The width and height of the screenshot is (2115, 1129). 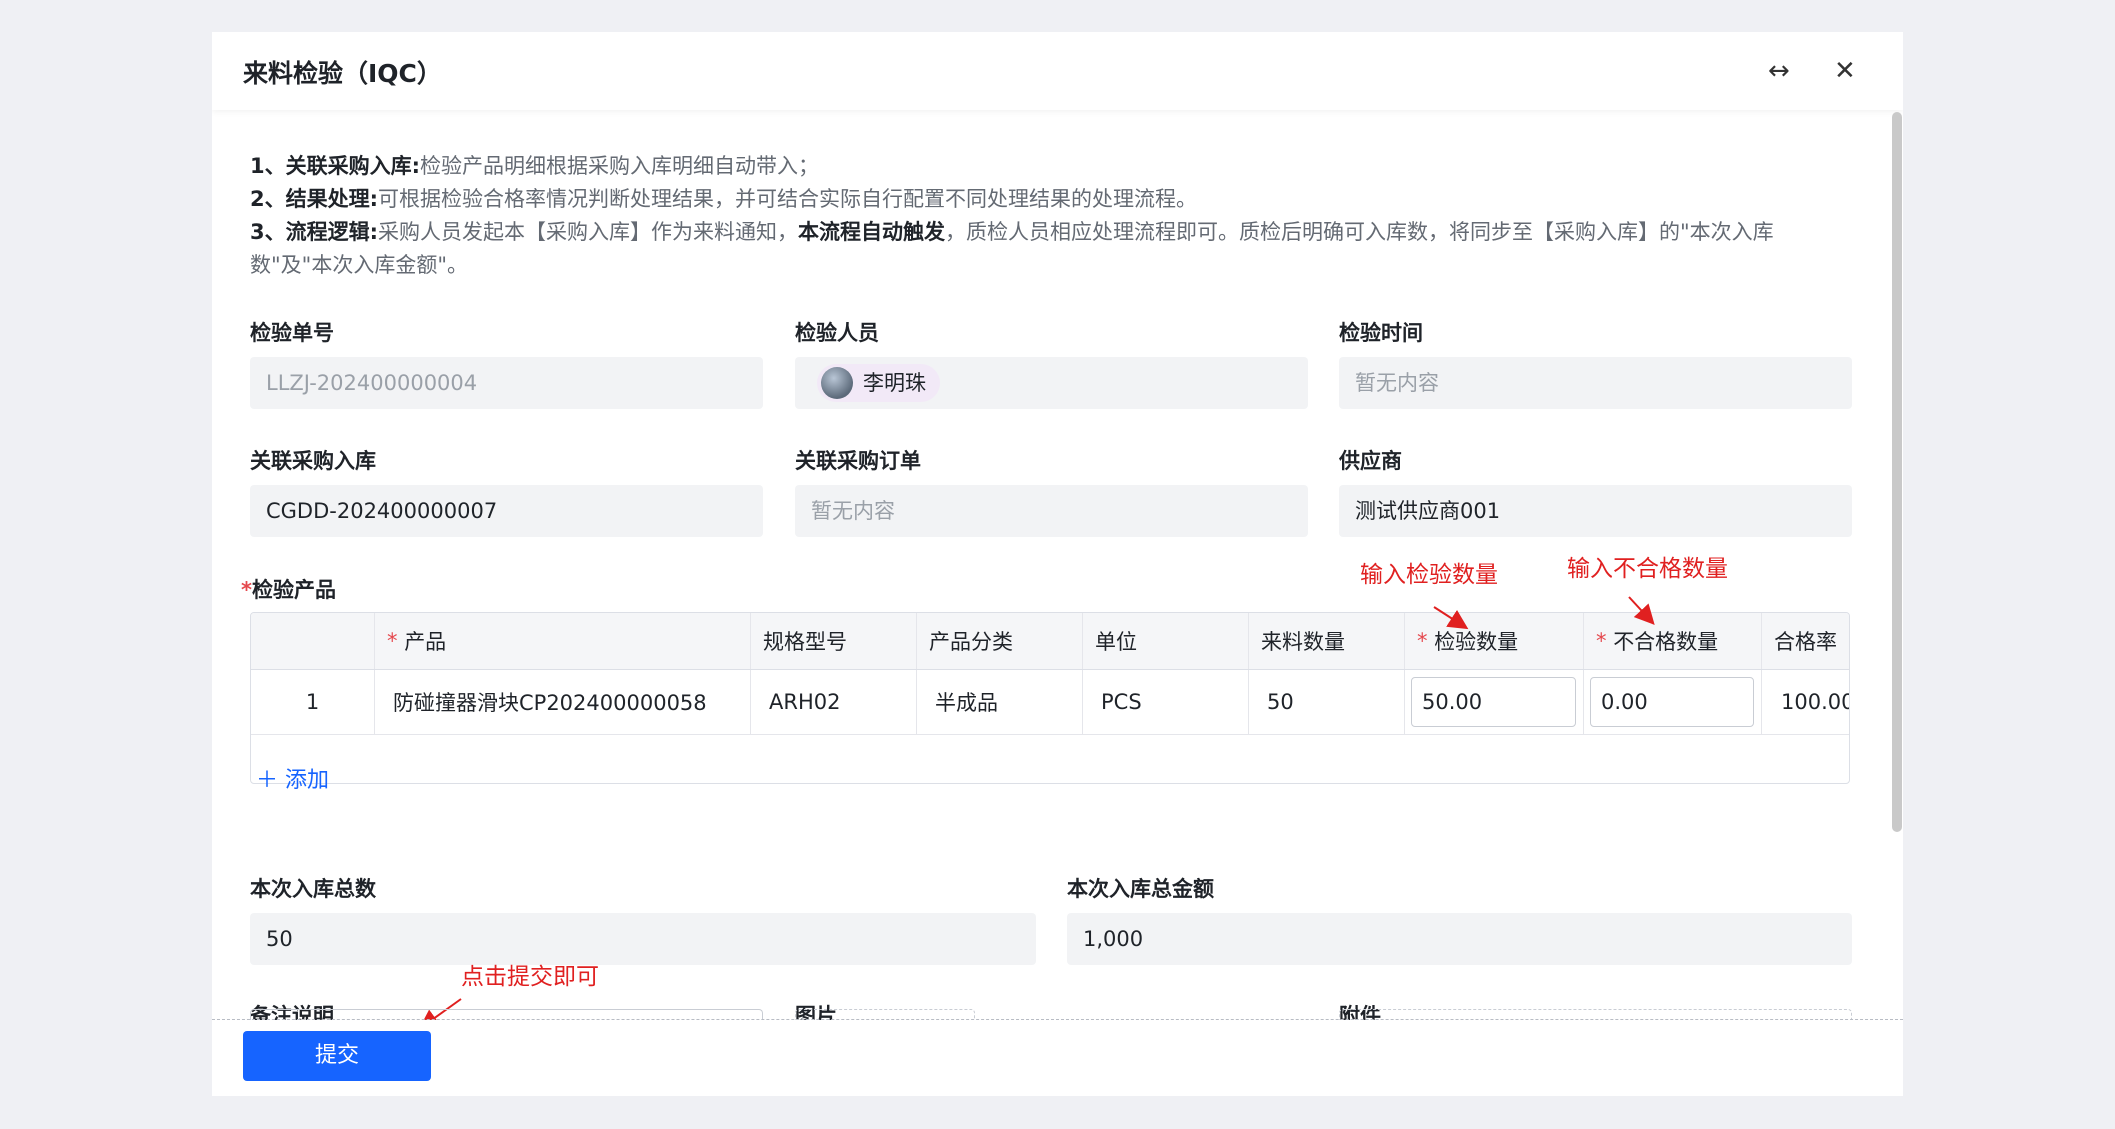 What do you see at coordinates (1057, 1058) in the screenshot?
I see `dialog-footer: 提交` at bounding box center [1057, 1058].